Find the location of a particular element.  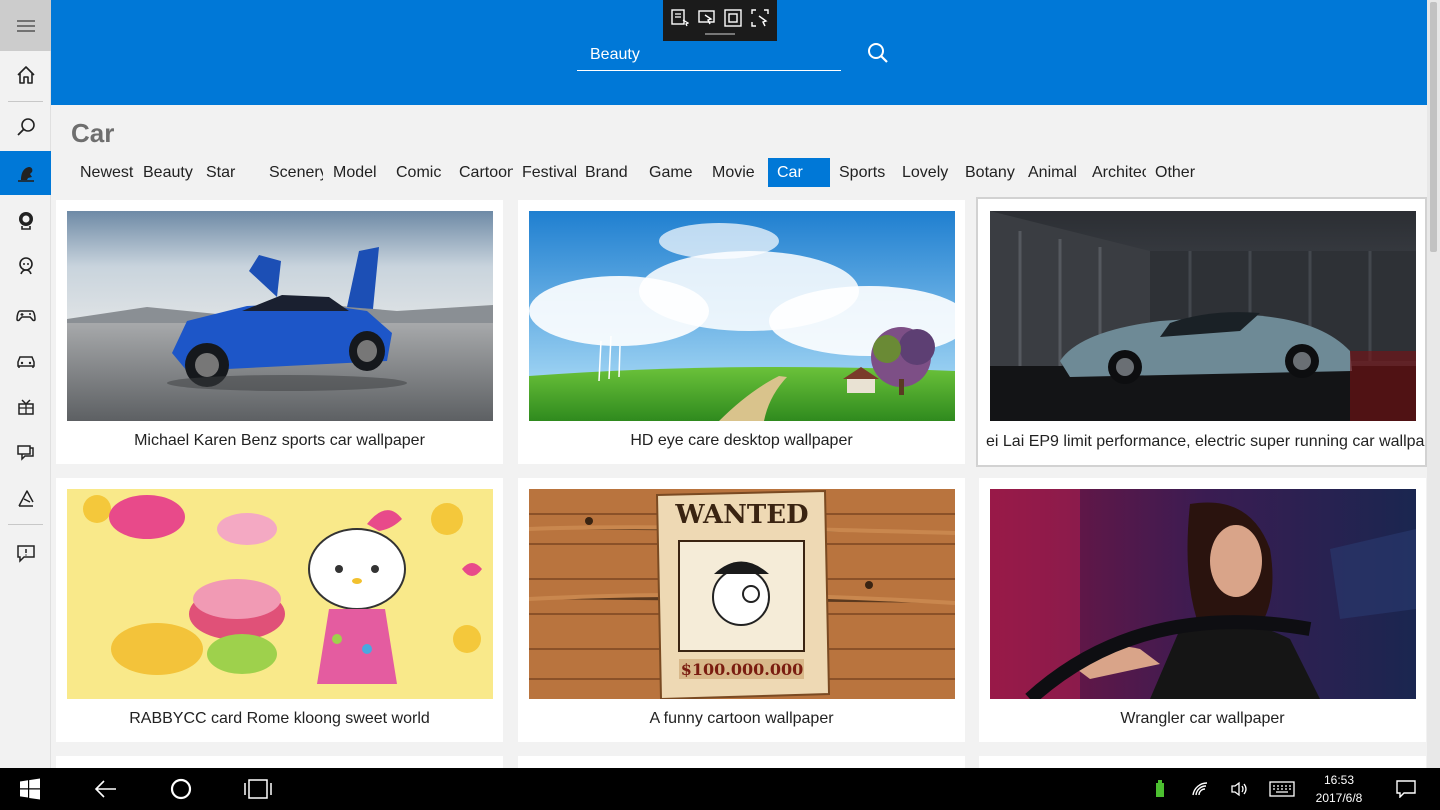

capture-region-icon is located at coordinates (760, 18).